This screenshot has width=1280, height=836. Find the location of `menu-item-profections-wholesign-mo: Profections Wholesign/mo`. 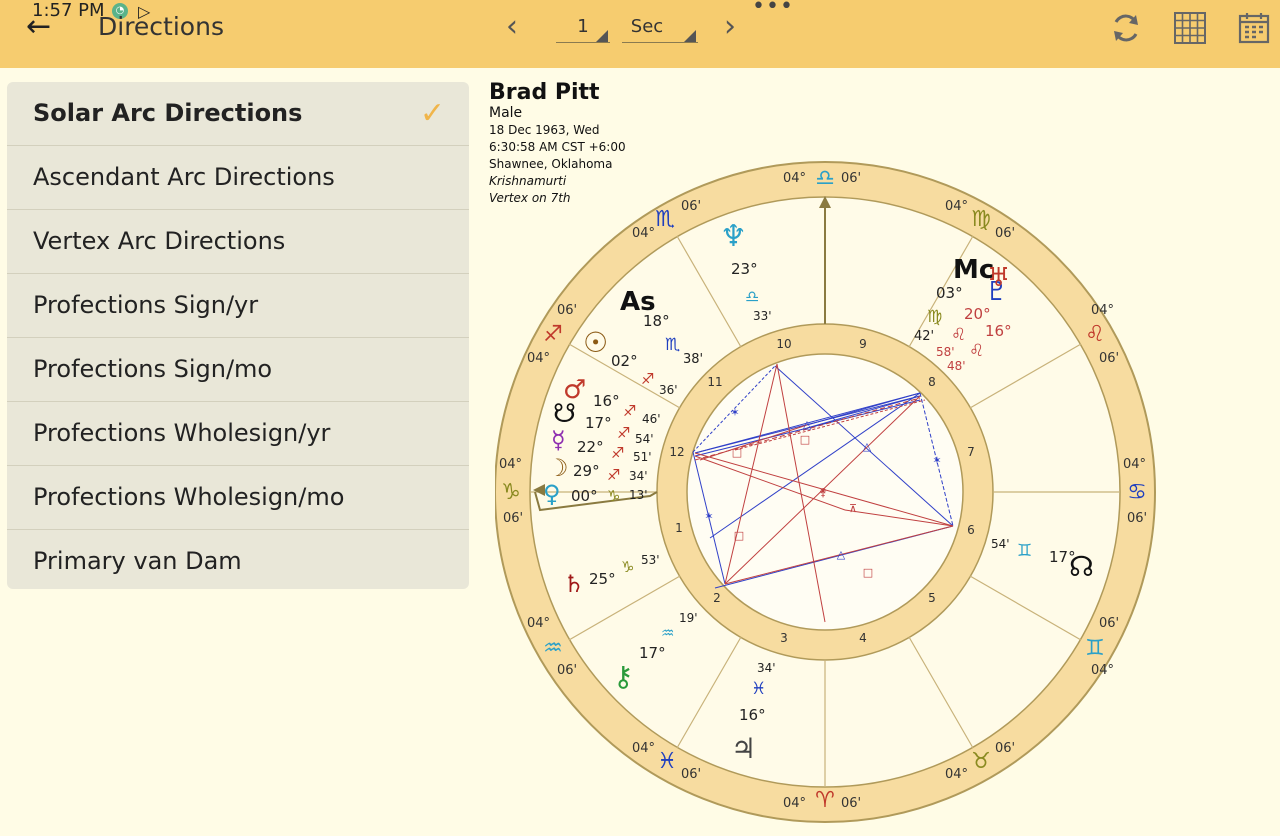

menu-item-profections-wholesign-mo: Profections Wholesign/mo is located at coordinates (238, 498).